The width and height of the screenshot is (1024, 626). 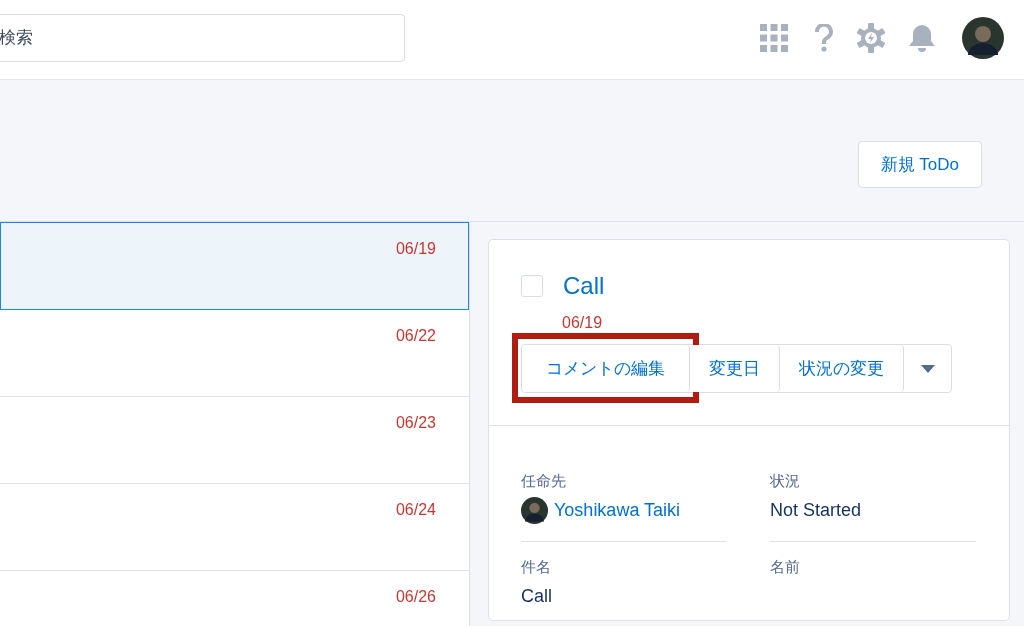 What do you see at coordinates (735, 368) in the screenshot?
I see `action-button: 変更日` at bounding box center [735, 368].